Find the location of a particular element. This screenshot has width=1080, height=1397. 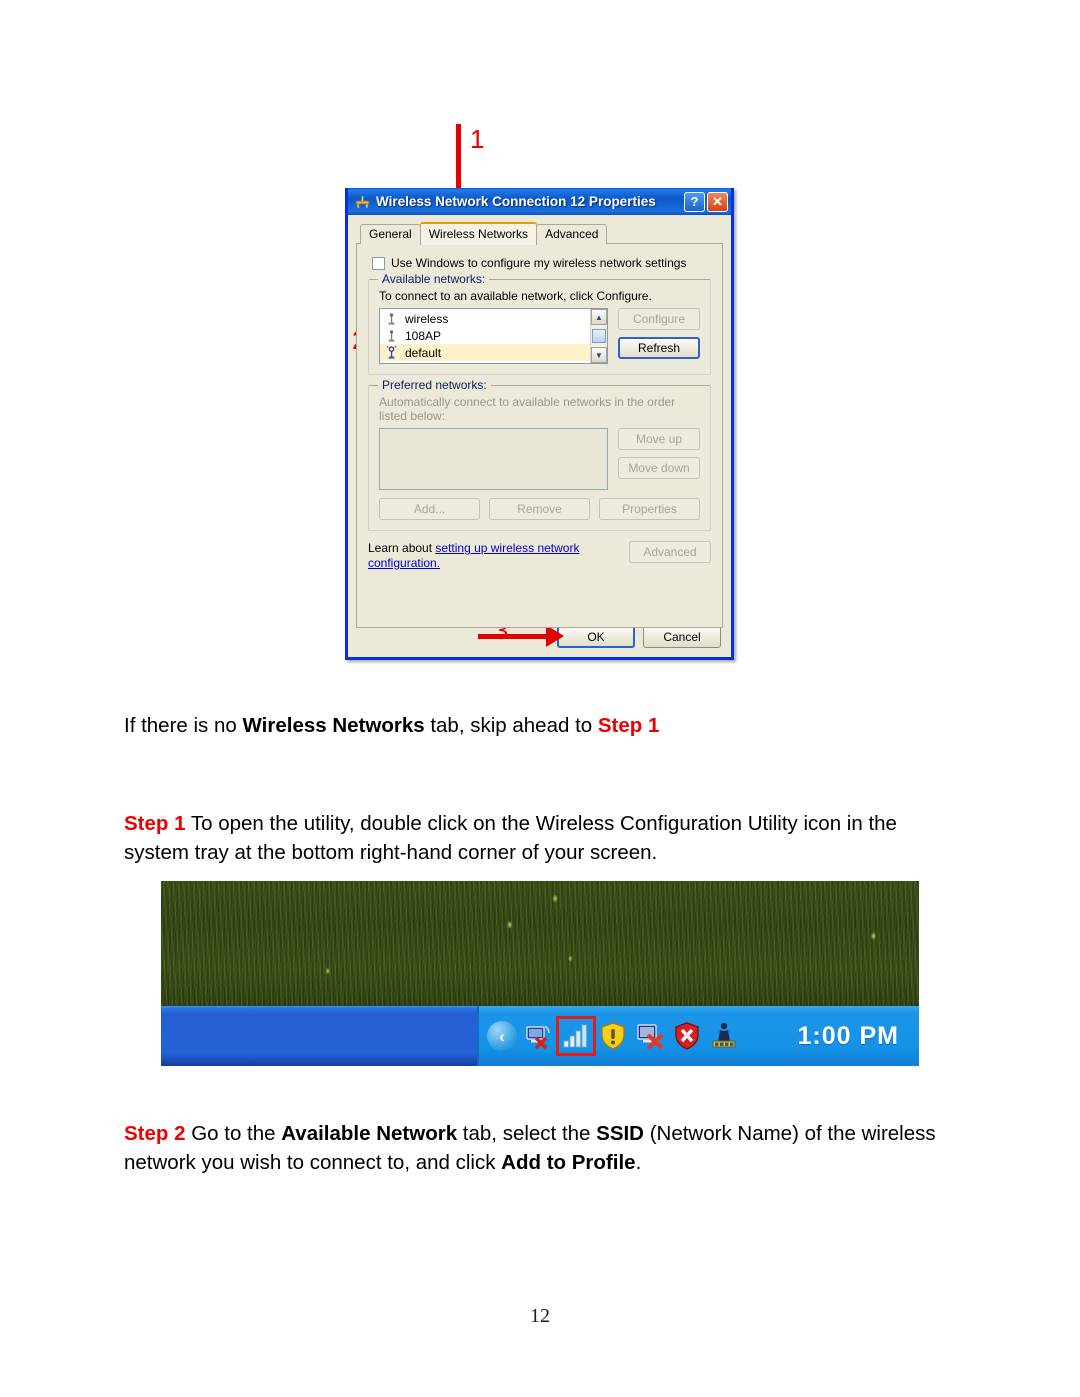

network-disconnected-icon is located at coordinates (539, 1036).